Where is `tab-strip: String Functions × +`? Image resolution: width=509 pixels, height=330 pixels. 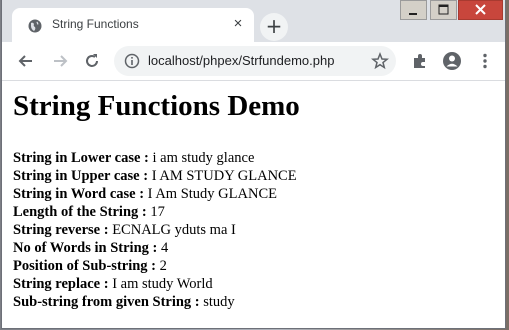 tab-strip: String Functions × + is located at coordinates (253, 21).